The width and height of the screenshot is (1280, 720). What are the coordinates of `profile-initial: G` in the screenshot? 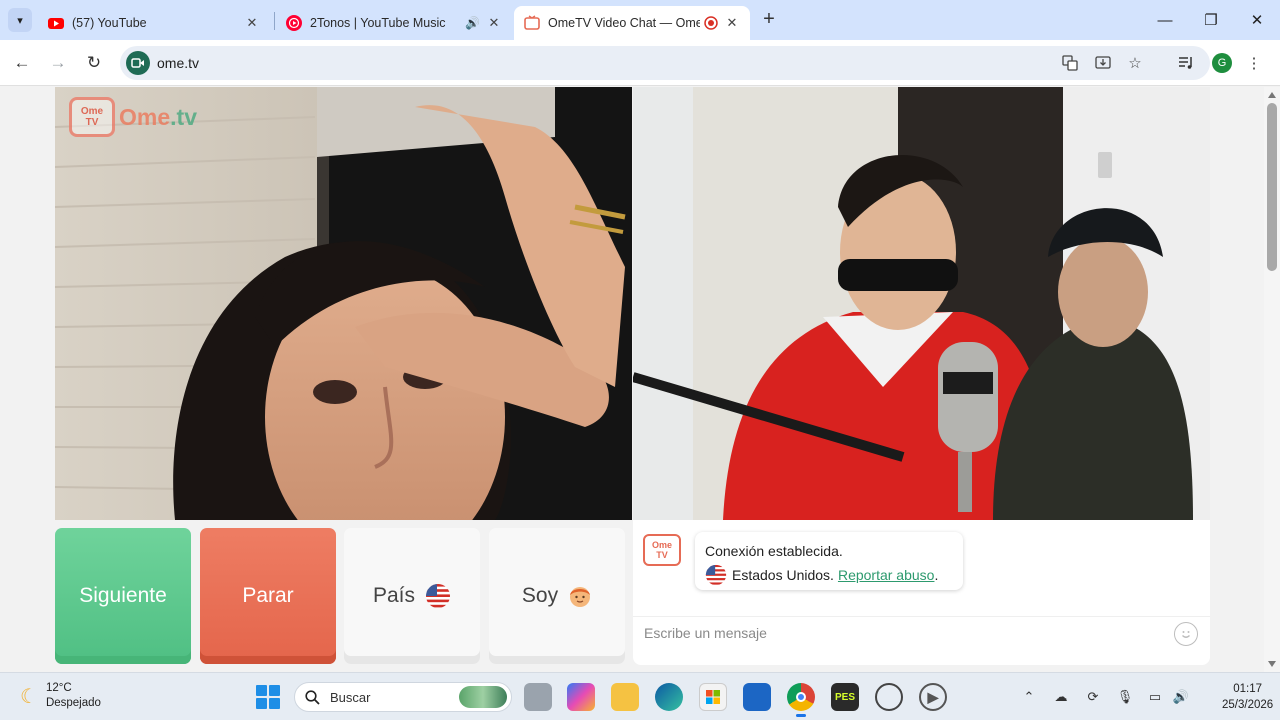 It's located at (1222, 63).